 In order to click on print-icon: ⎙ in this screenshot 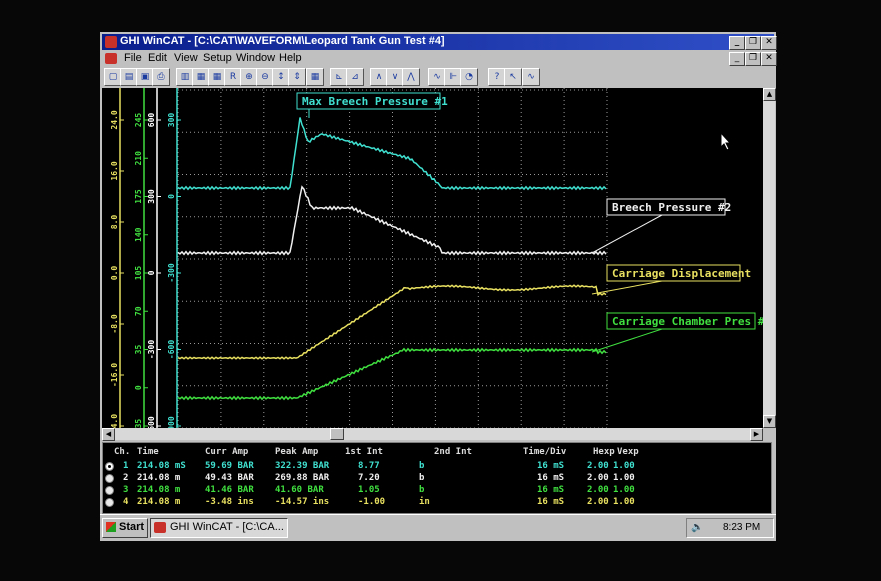, I will do `click(161, 77)`.